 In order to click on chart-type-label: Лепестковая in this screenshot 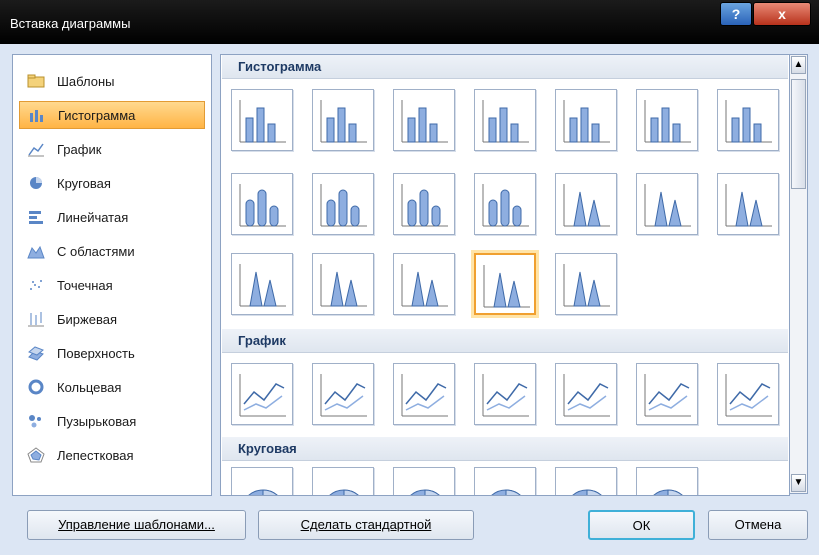, I will do `click(95, 455)`.